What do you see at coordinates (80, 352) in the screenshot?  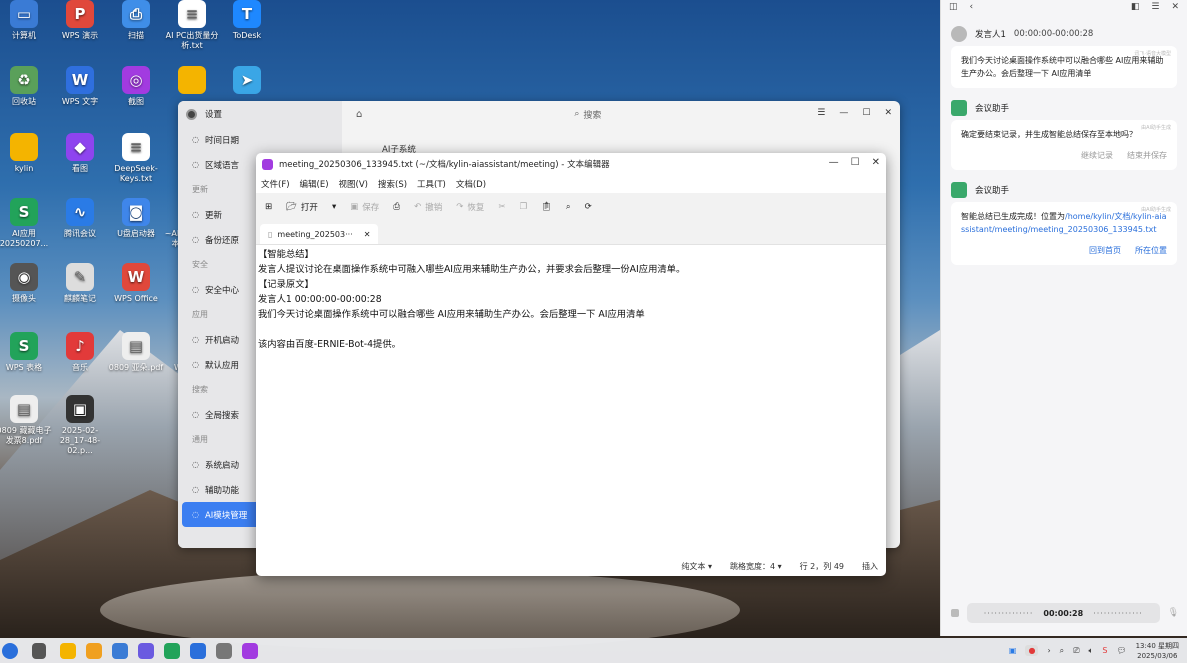 I see `desktop-icon: ♪ 音乐` at bounding box center [80, 352].